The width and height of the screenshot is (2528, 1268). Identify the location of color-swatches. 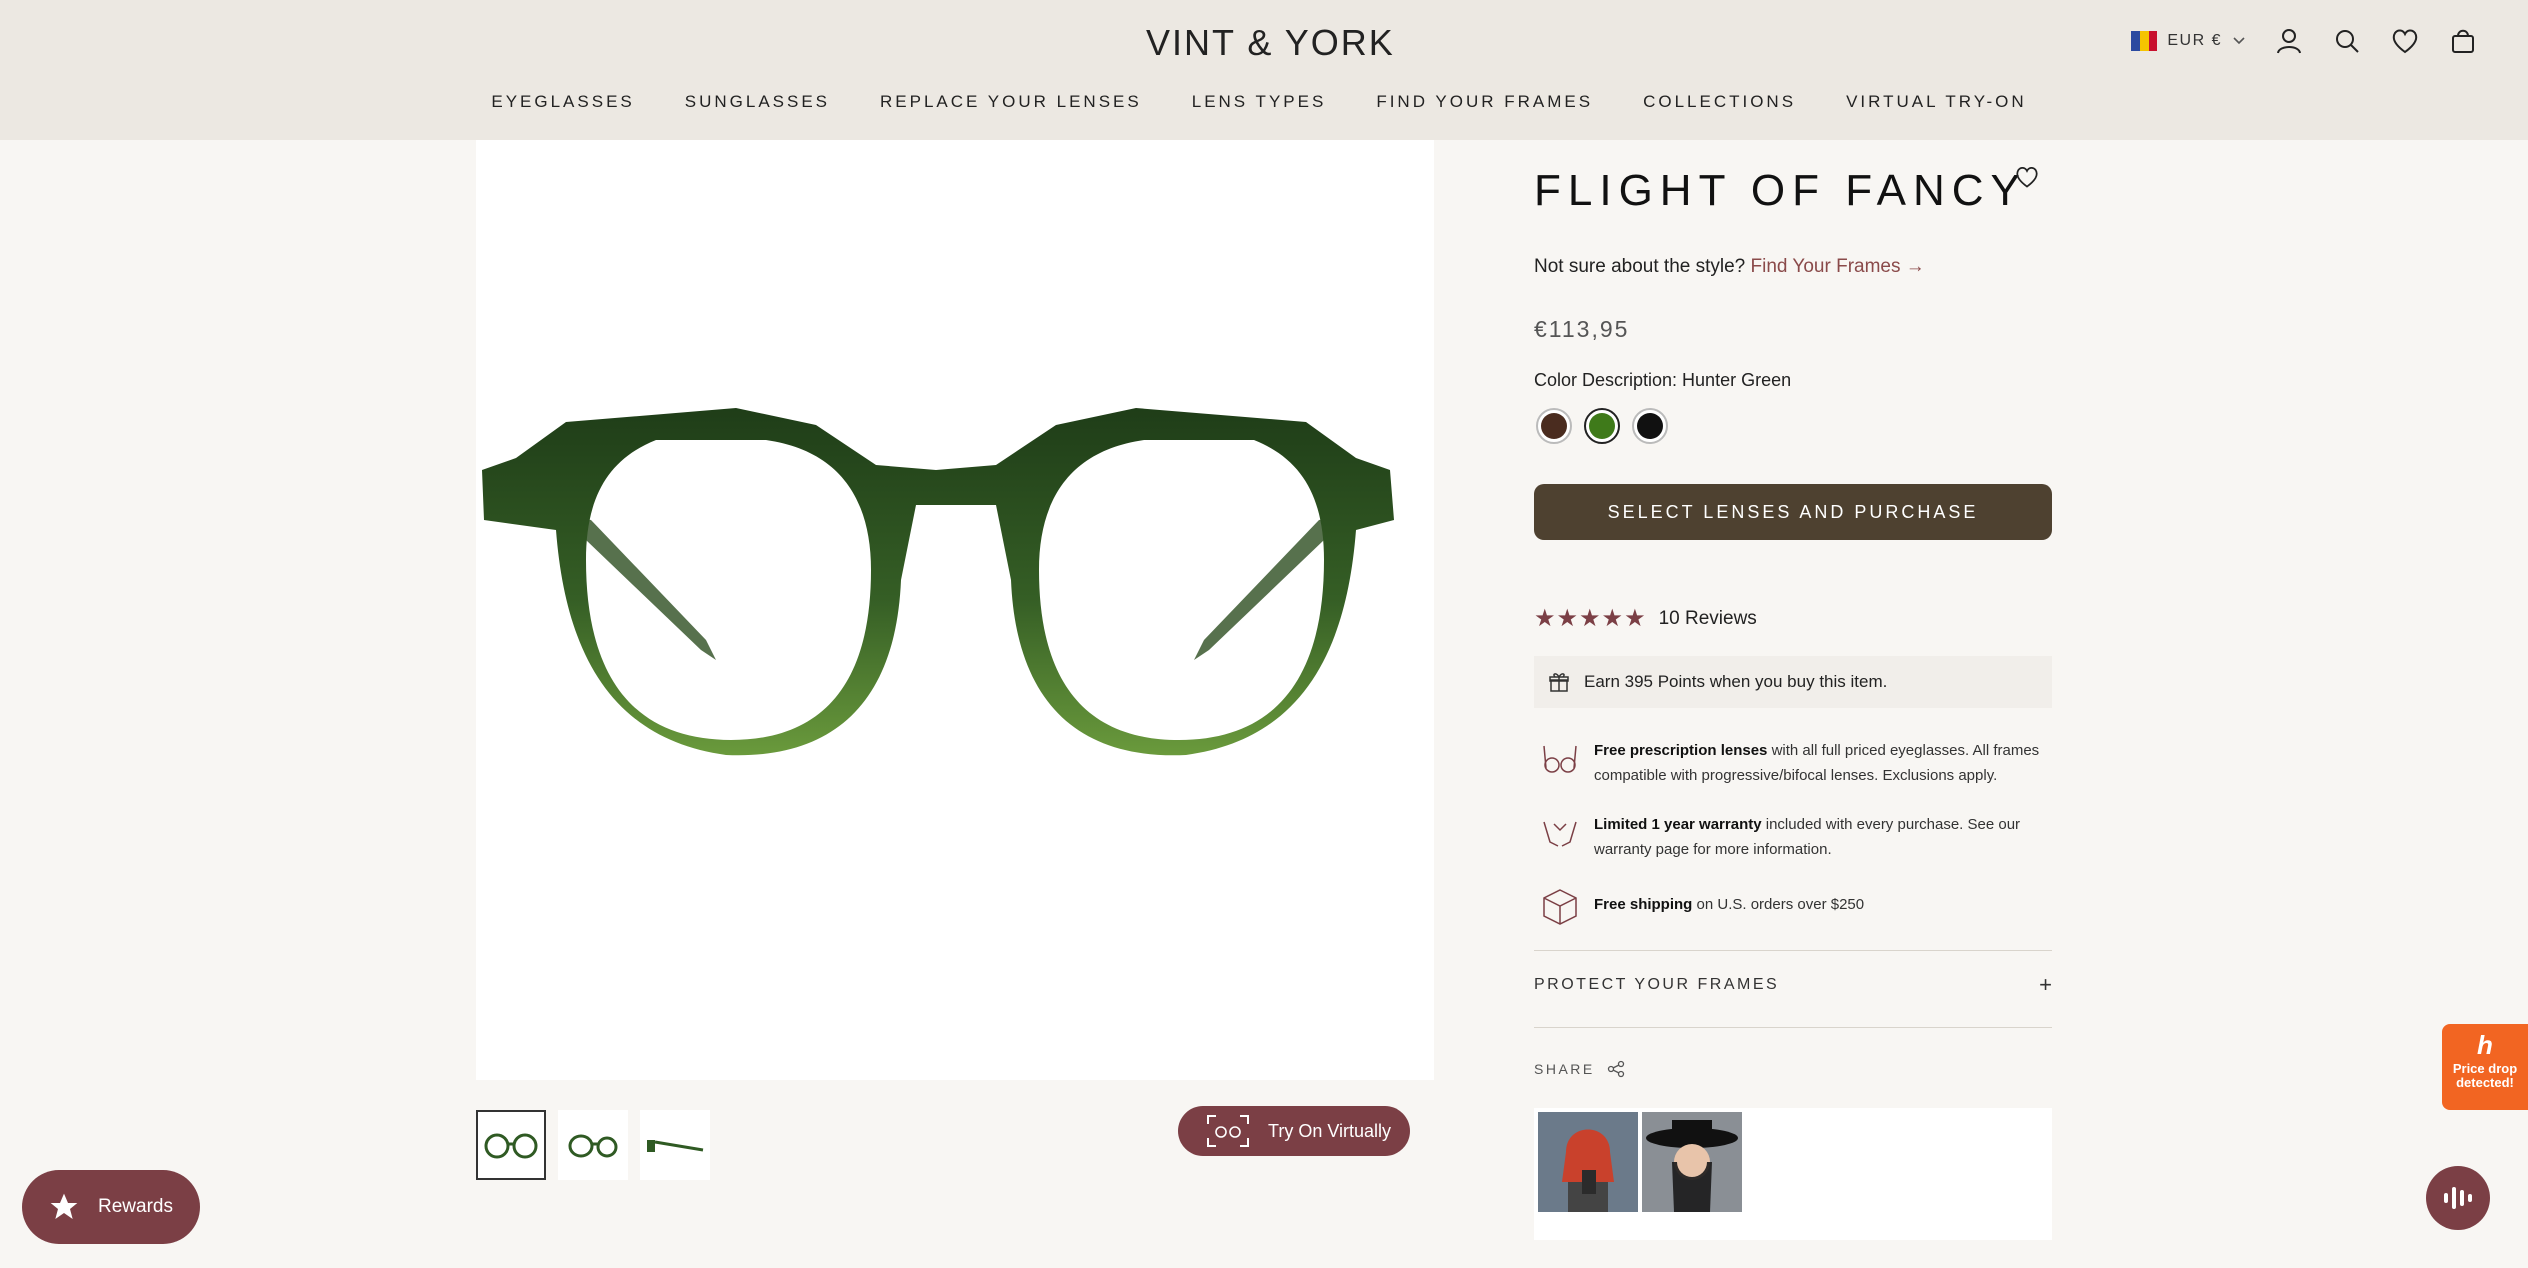
(1602, 426).